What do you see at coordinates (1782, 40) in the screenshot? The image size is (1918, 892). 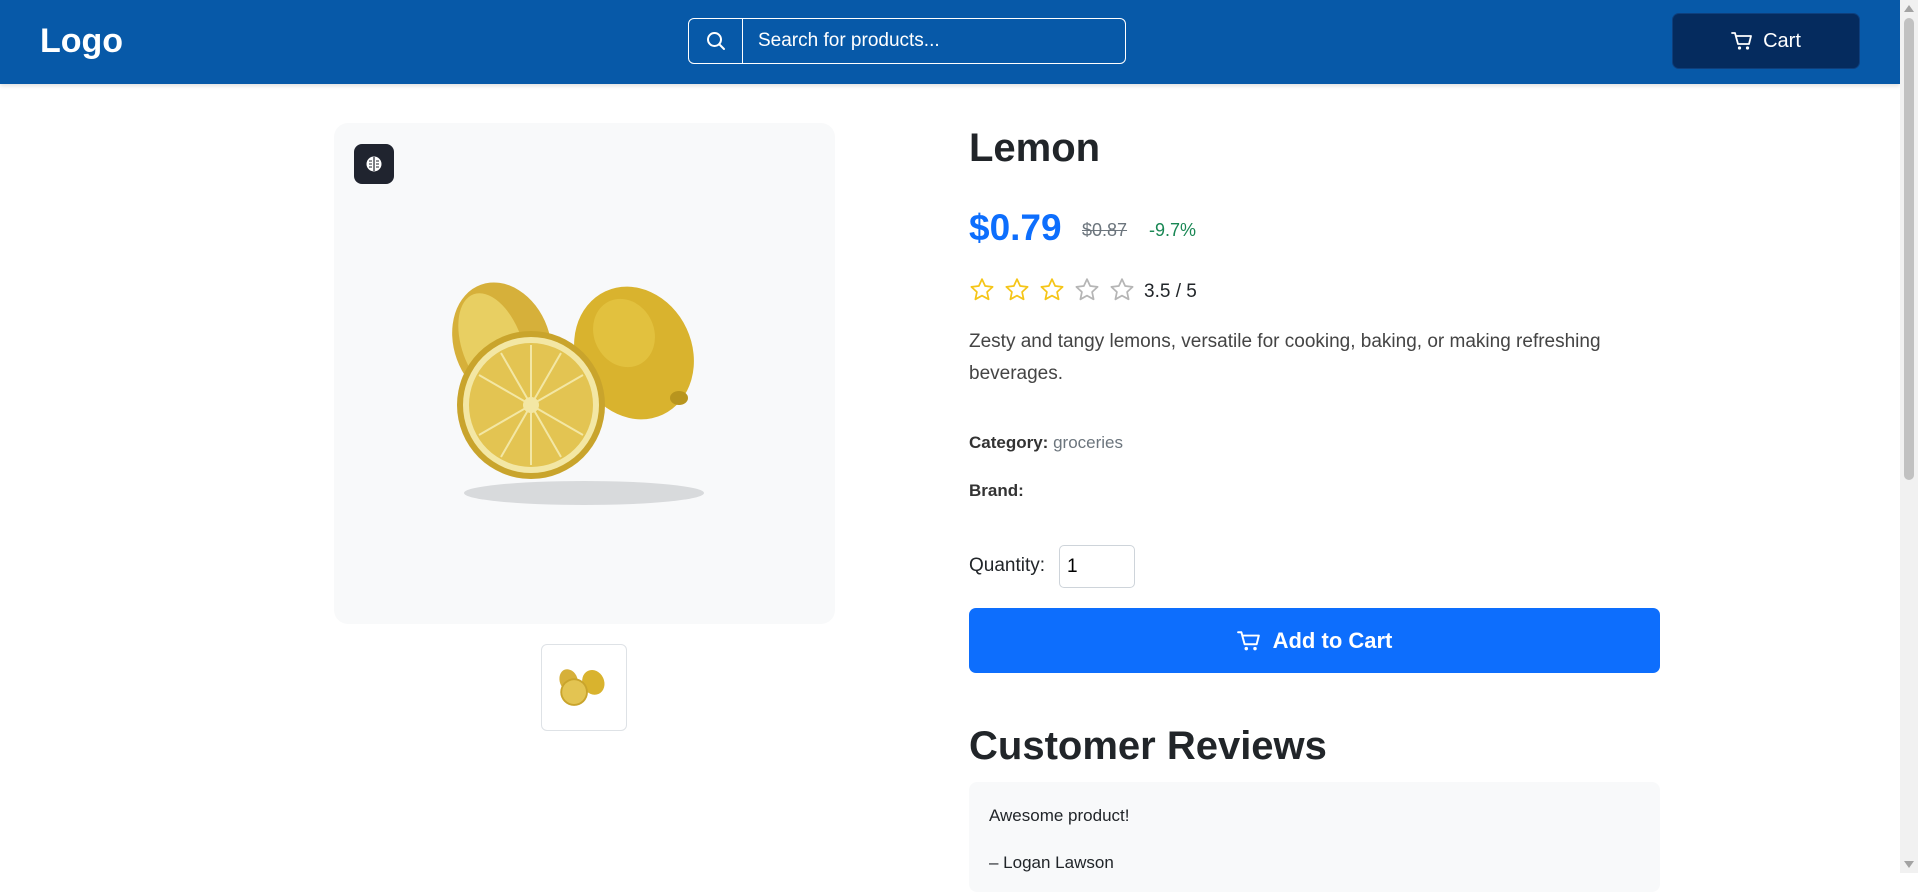 I see `cart-label: Cart` at bounding box center [1782, 40].